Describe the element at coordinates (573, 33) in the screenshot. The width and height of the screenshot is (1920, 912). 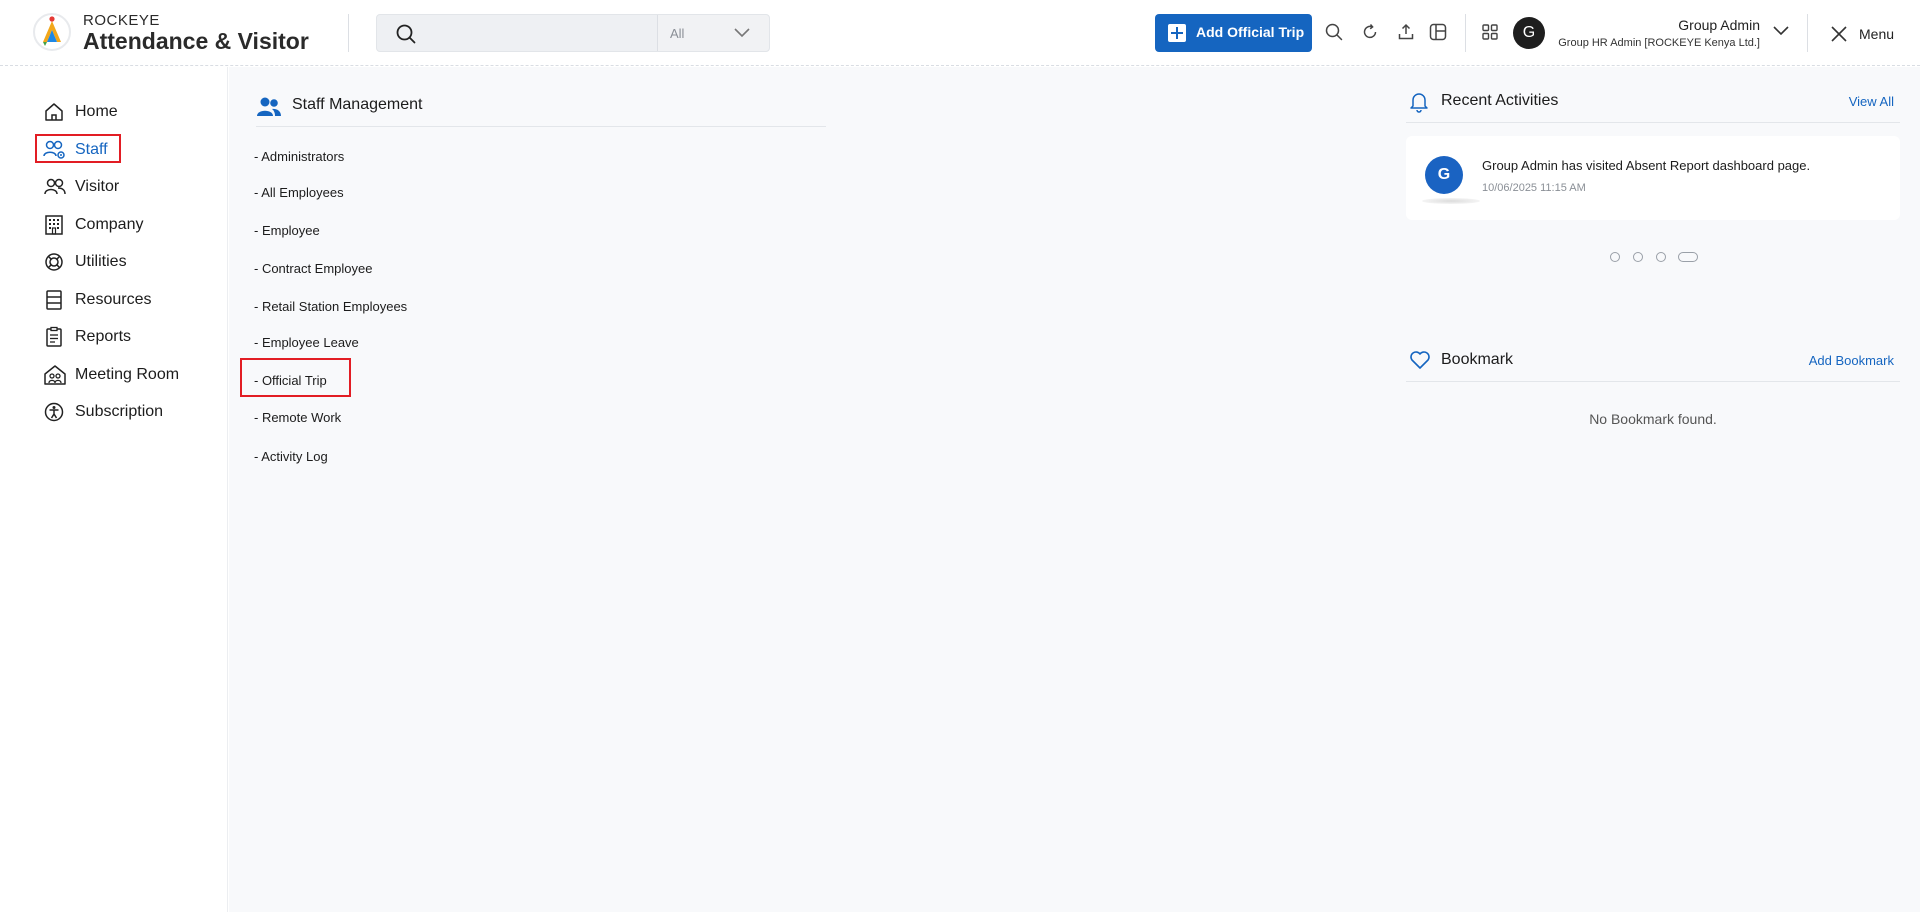
I see `global-search: All` at that location.